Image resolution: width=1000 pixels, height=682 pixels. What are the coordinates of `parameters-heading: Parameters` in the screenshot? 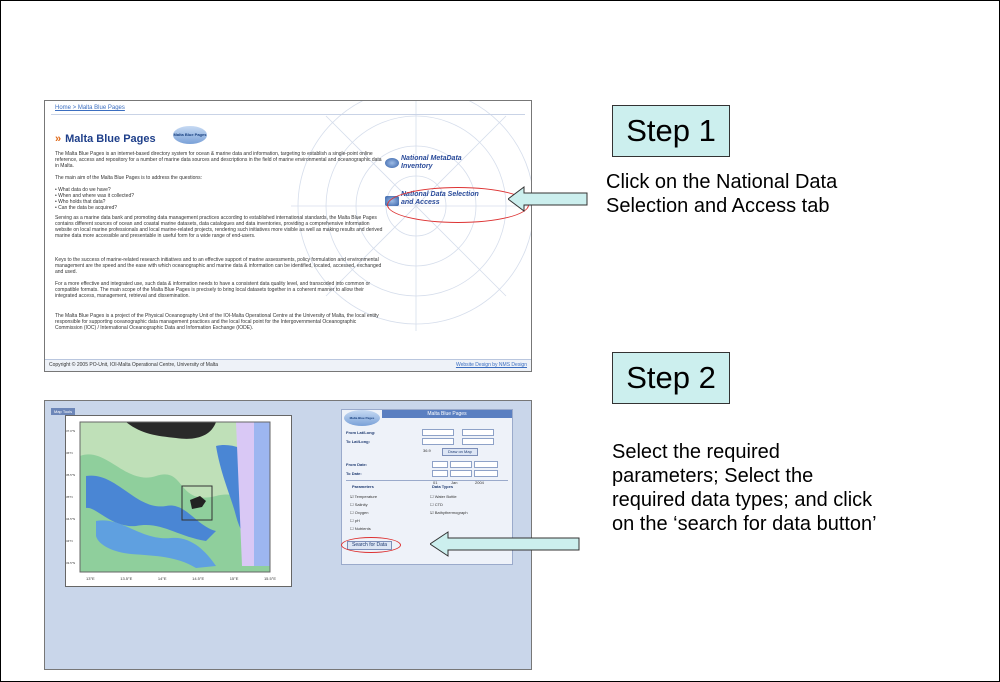 It's located at (363, 486).